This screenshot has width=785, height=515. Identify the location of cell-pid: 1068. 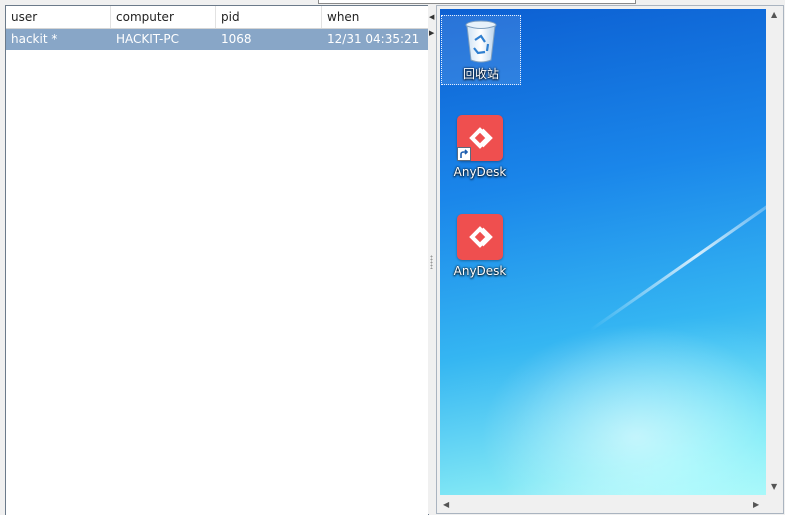
(236, 39).